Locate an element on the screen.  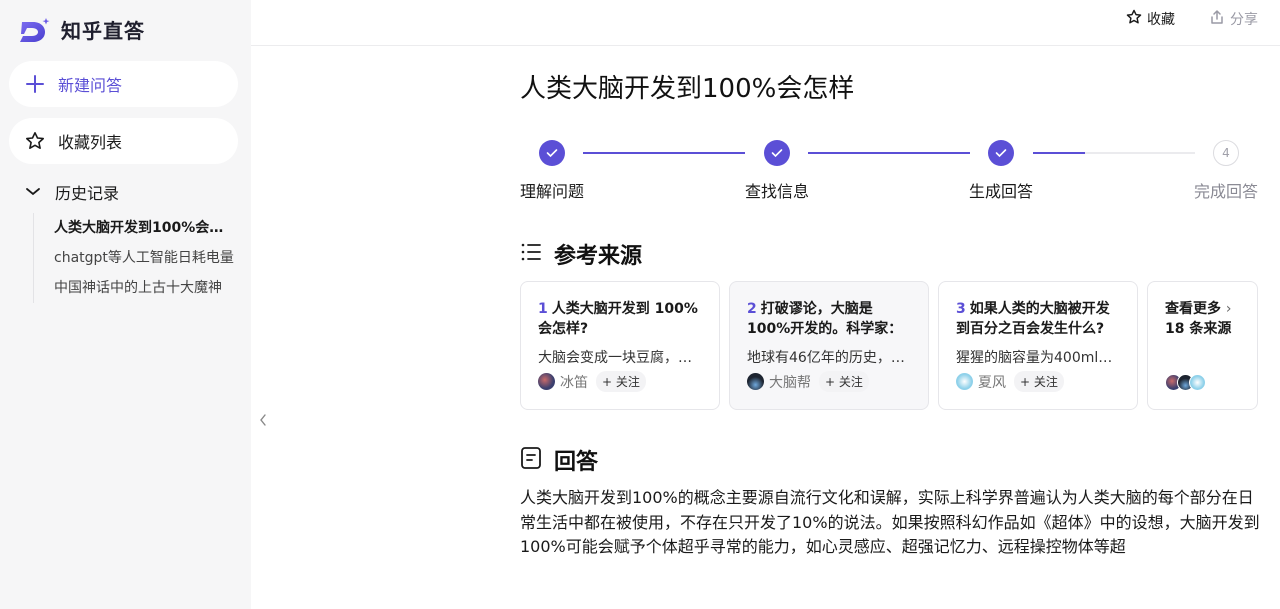
reference-snippet: 大脑会变成一块豆腐，什么都不剩 is located at coordinates (620, 358).